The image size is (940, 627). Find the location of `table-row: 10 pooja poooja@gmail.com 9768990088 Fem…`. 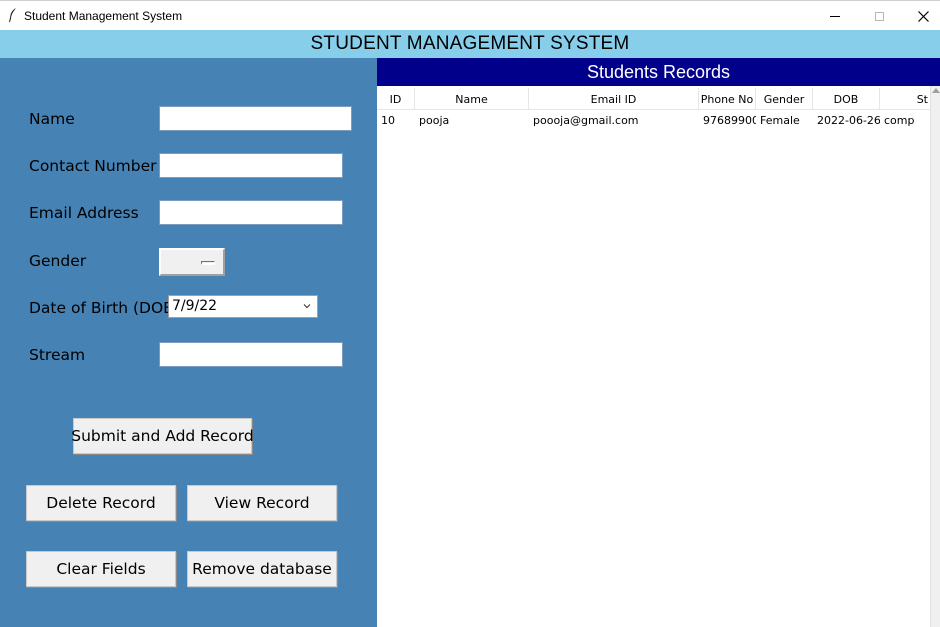

table-row: 10 pooja poooja@gmail.com 9768990088 Fem… is located at coordinates (653, 120).